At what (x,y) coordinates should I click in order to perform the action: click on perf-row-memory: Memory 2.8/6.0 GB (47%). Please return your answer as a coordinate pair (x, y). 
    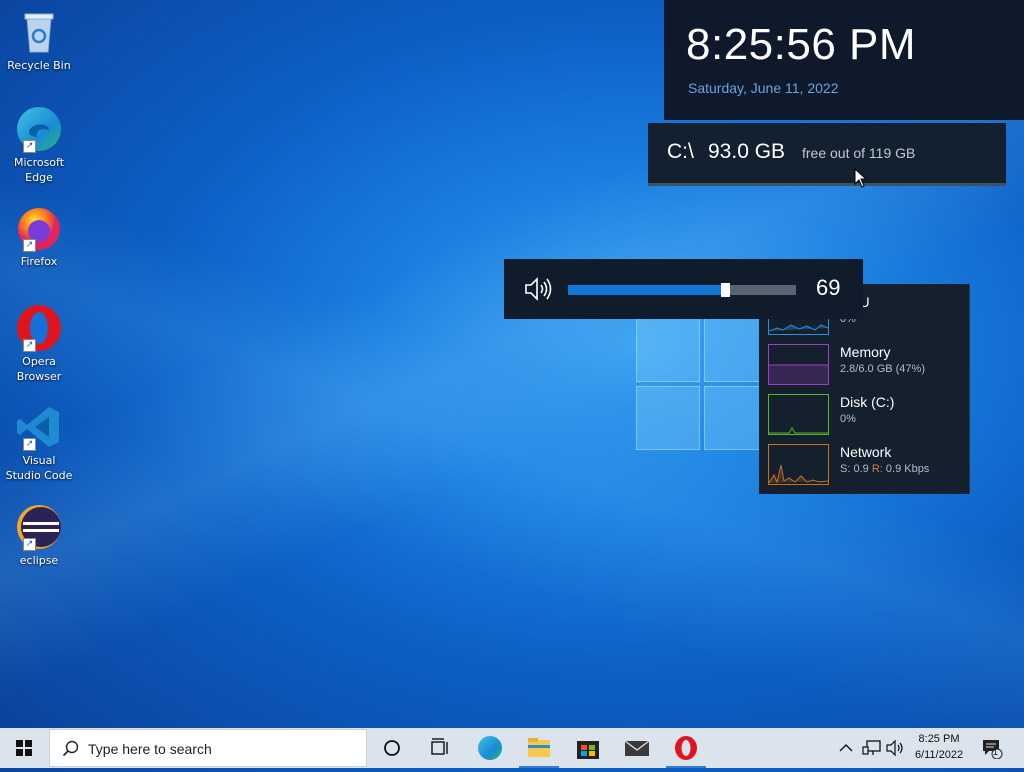
    Looking at the image, I should click on (868, 365).